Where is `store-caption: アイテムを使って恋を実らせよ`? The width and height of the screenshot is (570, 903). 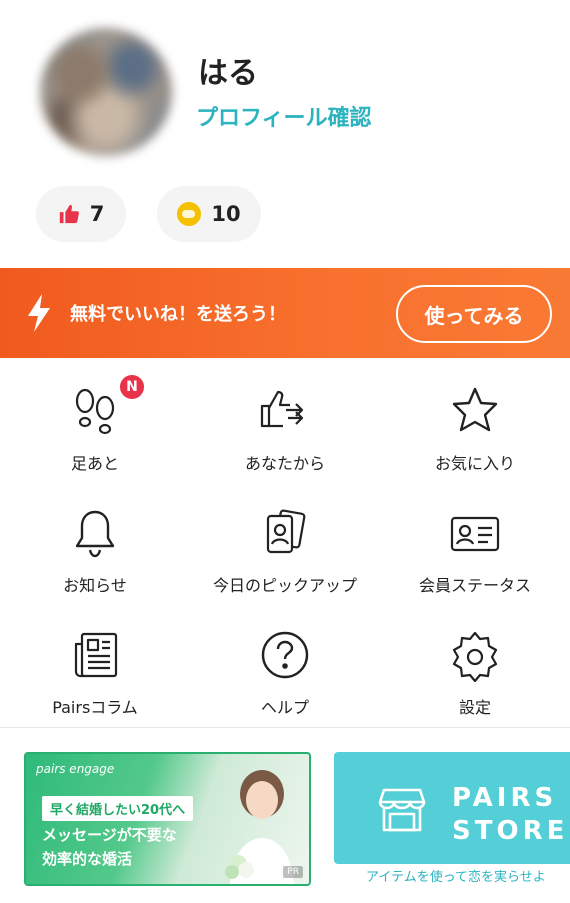
store-caption: アイテムを使って恋を実らせよ is located at coordinates (456, 877).